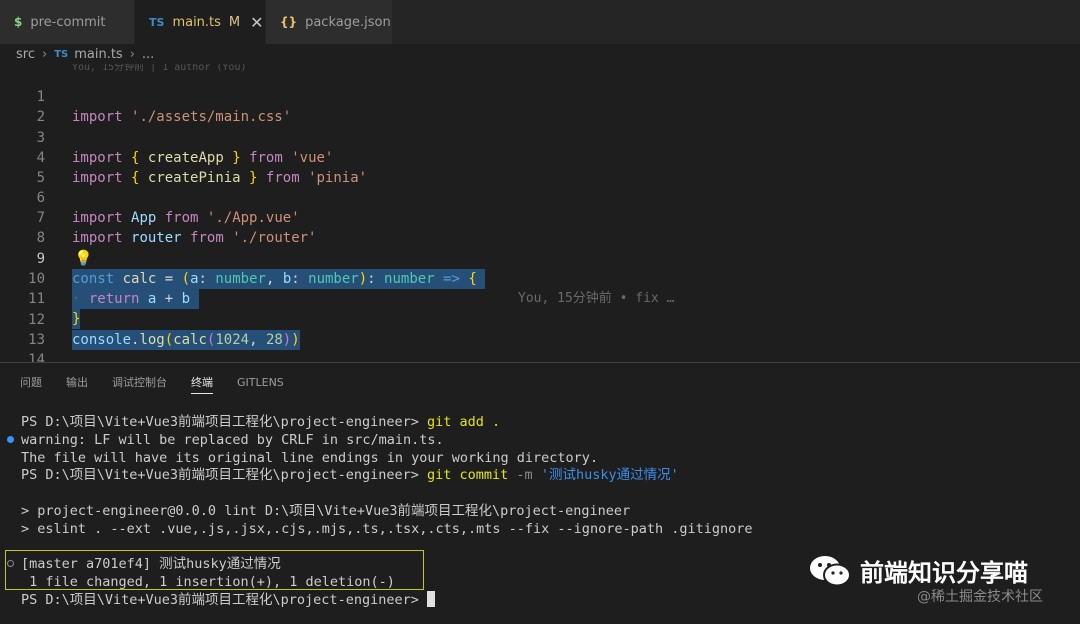 This screenshot has height=624, width=1080. I want to click on json-file-icon: {}, so click(289, 22).